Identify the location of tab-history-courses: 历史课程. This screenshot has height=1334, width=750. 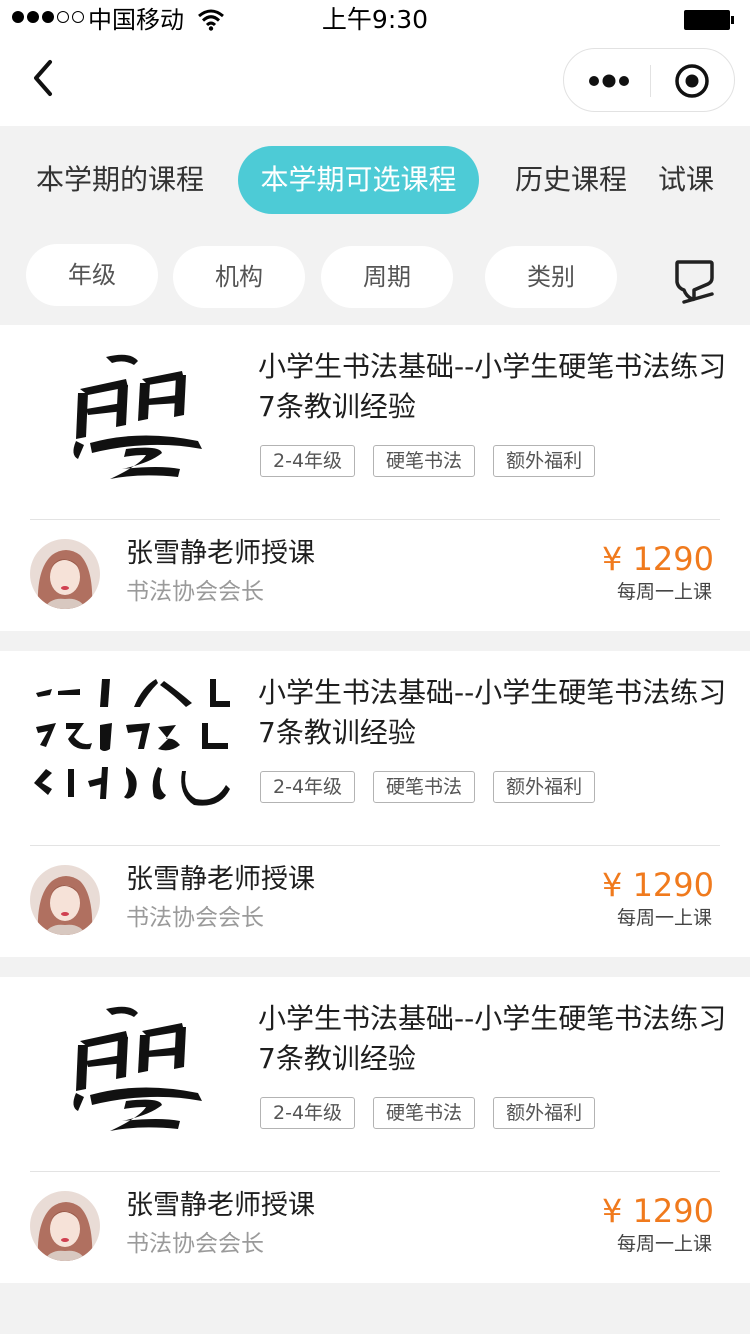
(571, 180).